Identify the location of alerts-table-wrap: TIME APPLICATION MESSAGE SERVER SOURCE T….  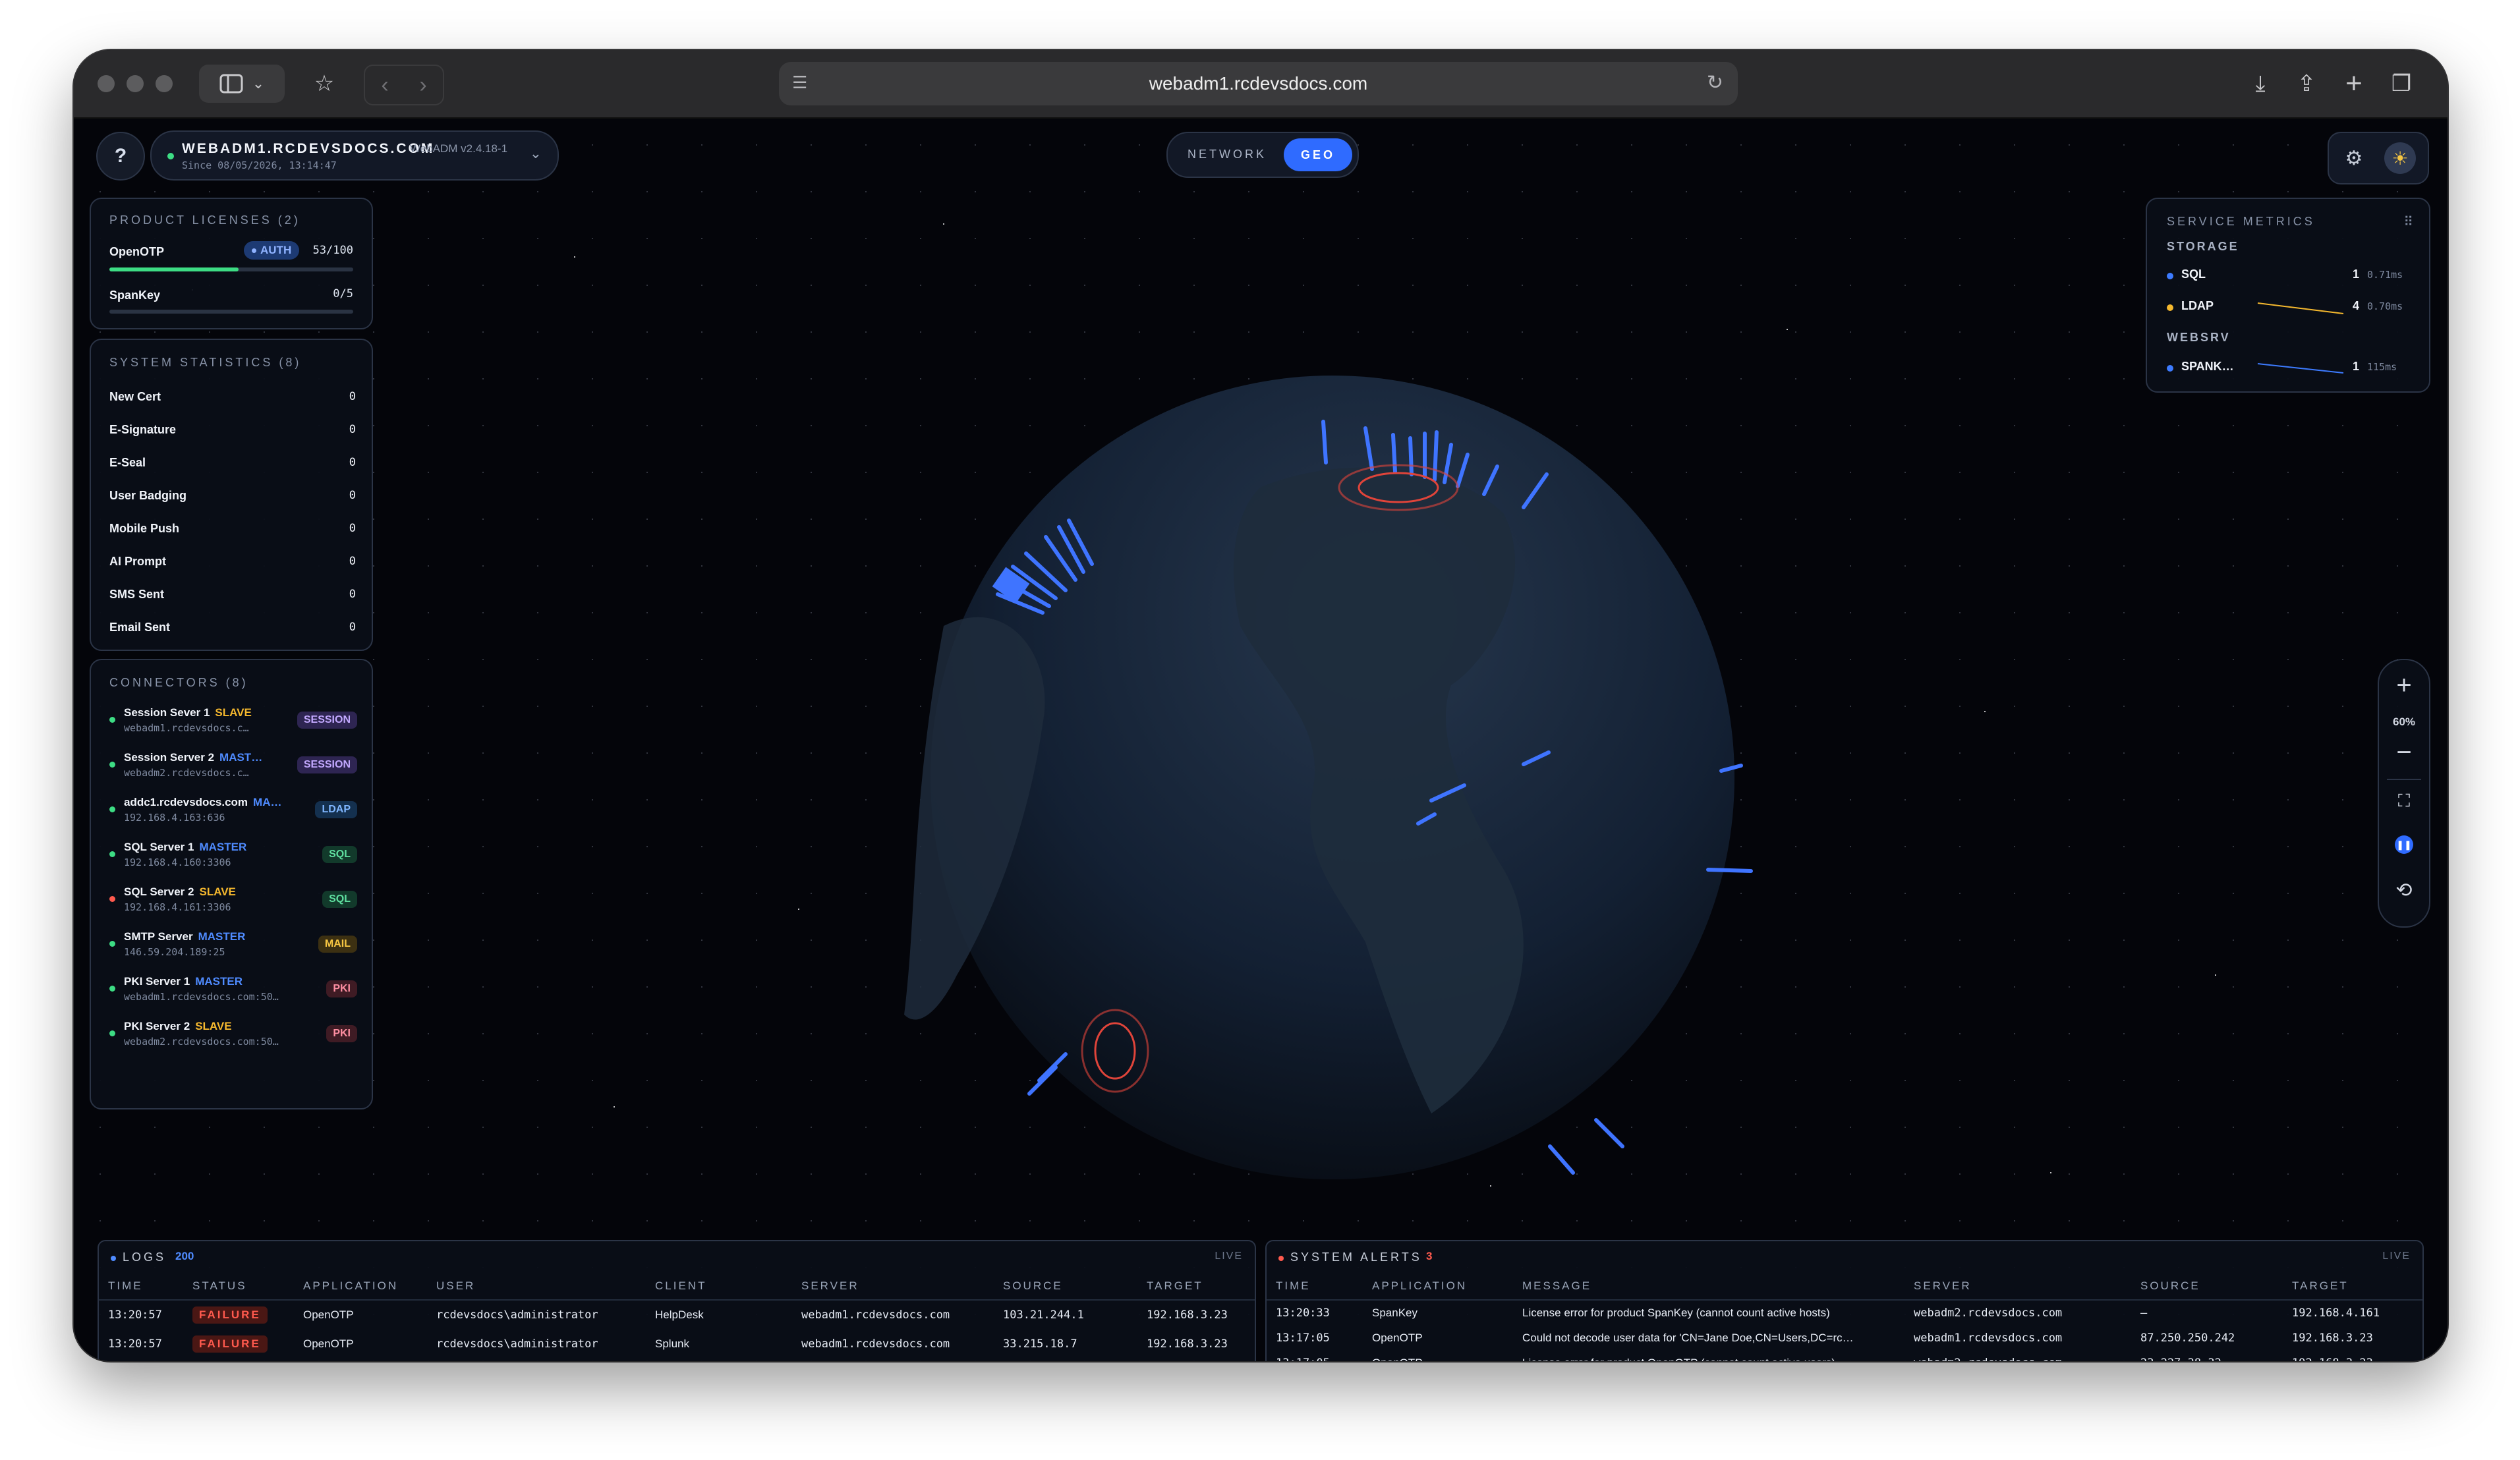
(1844, 1317).